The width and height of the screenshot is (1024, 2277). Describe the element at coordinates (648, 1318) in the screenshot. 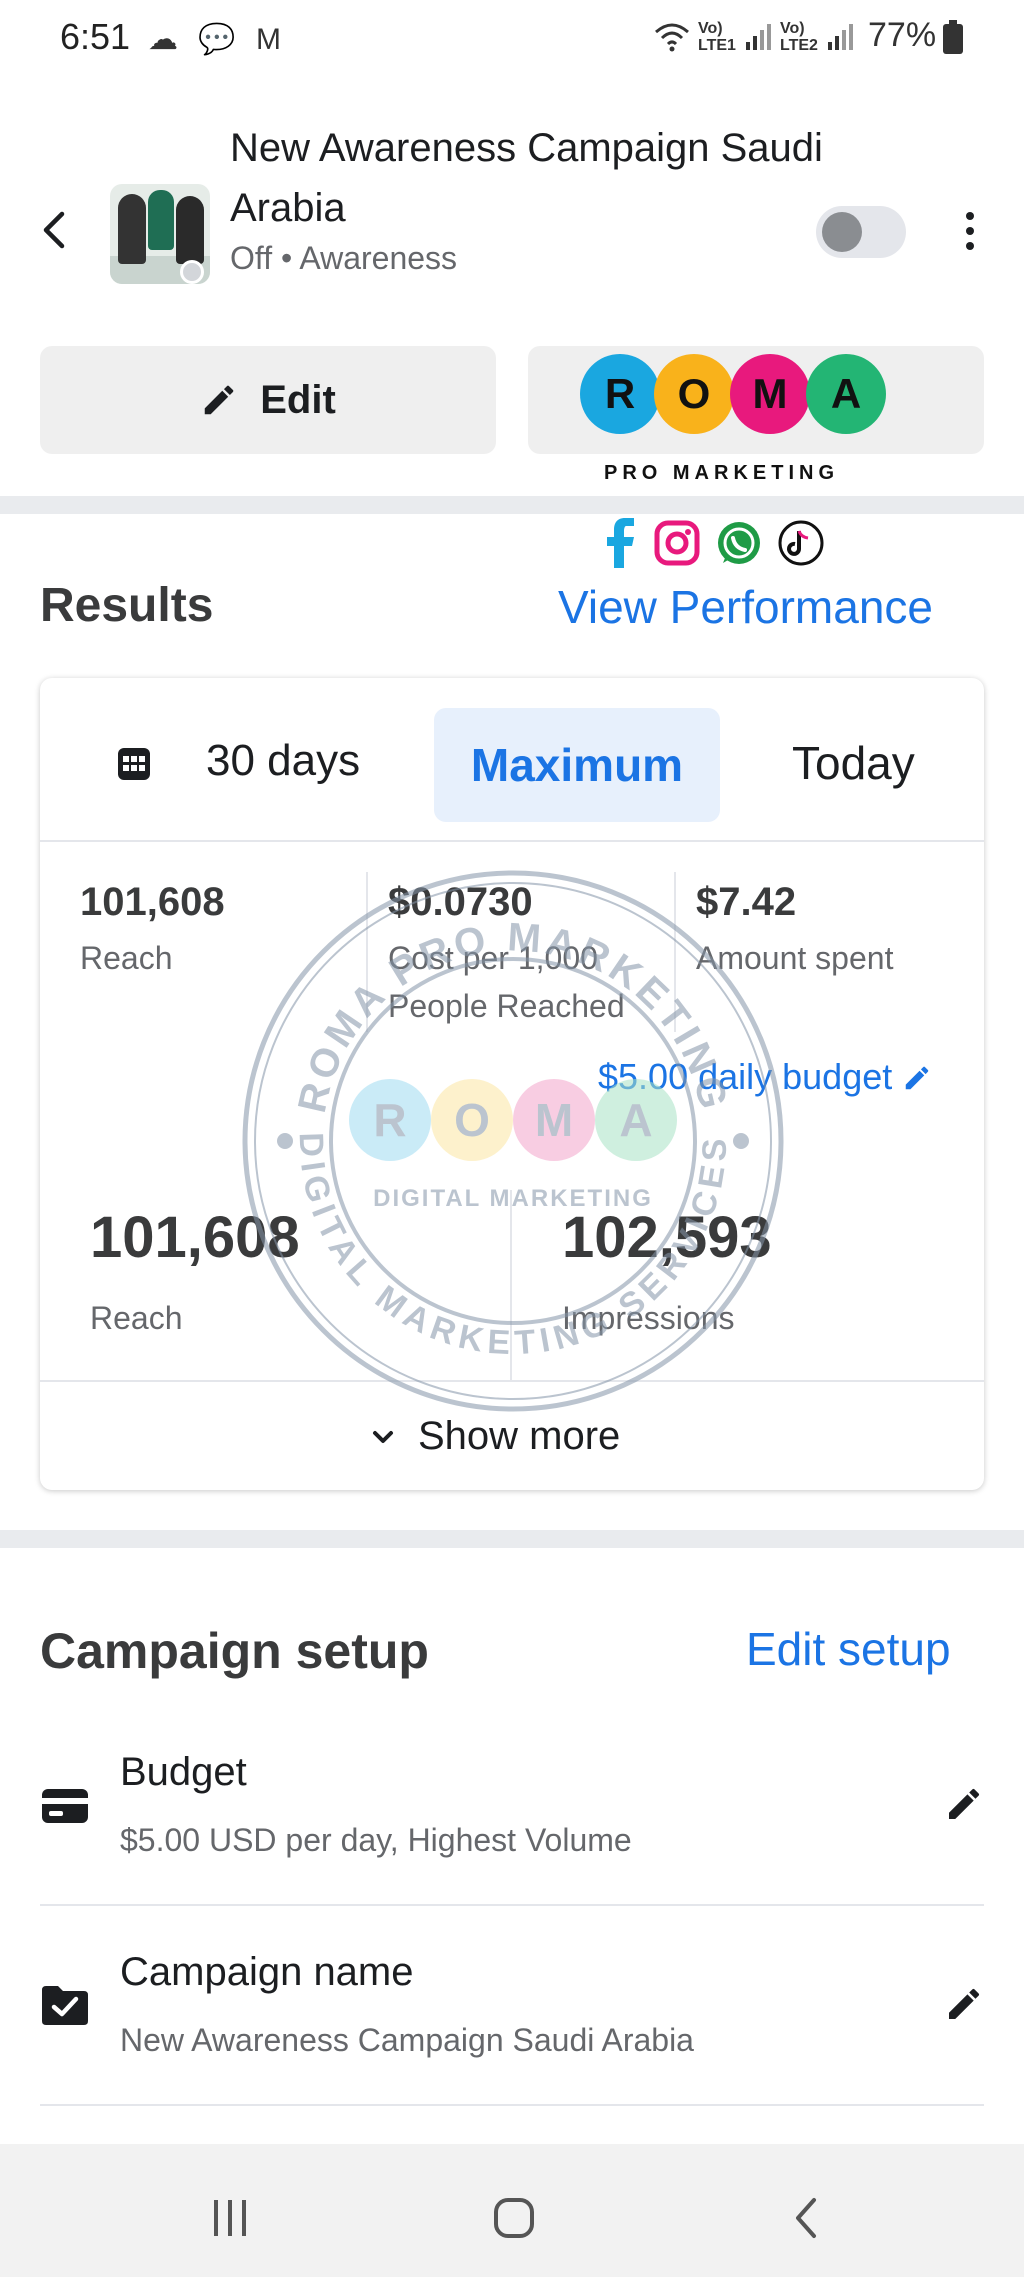

I see `big-impressions-label: Impressions` at that location.